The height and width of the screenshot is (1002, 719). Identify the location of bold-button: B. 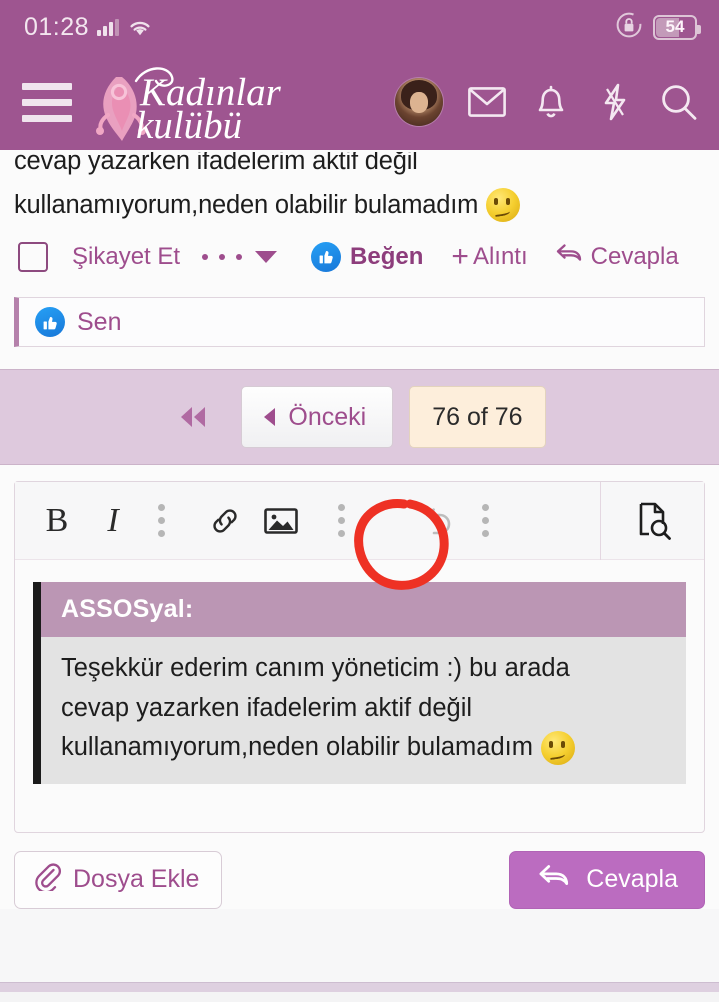
(57, 521).